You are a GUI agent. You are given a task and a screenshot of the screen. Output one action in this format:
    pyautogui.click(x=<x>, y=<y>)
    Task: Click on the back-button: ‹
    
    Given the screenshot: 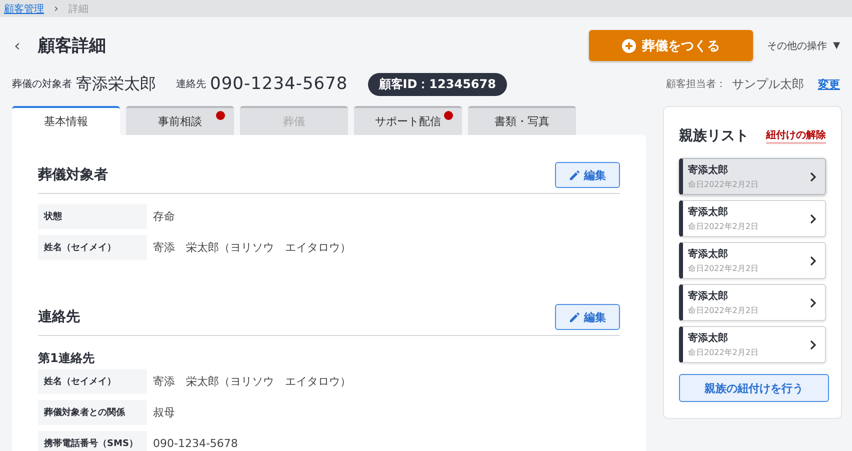 What is the action you would take?
    pyautogui.click(x=24, y=45)
    